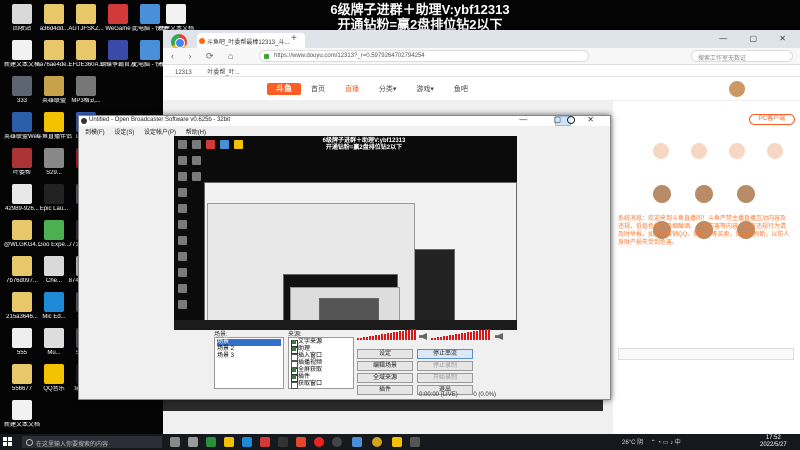 This screenshot has height=450, width=800. Describe the element at coordinates (352, 89) in the screenshot. I see `site-nav-live: 直播` at that location.